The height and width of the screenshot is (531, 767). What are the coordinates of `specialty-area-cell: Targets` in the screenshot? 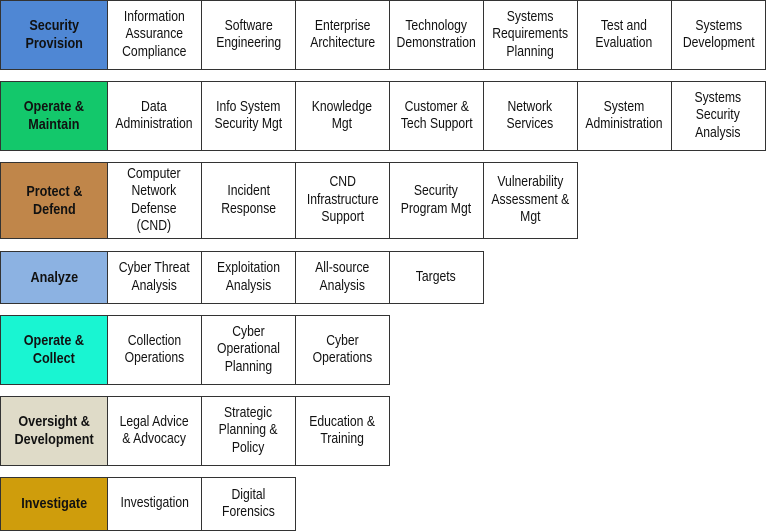 It's located at (436, 277).